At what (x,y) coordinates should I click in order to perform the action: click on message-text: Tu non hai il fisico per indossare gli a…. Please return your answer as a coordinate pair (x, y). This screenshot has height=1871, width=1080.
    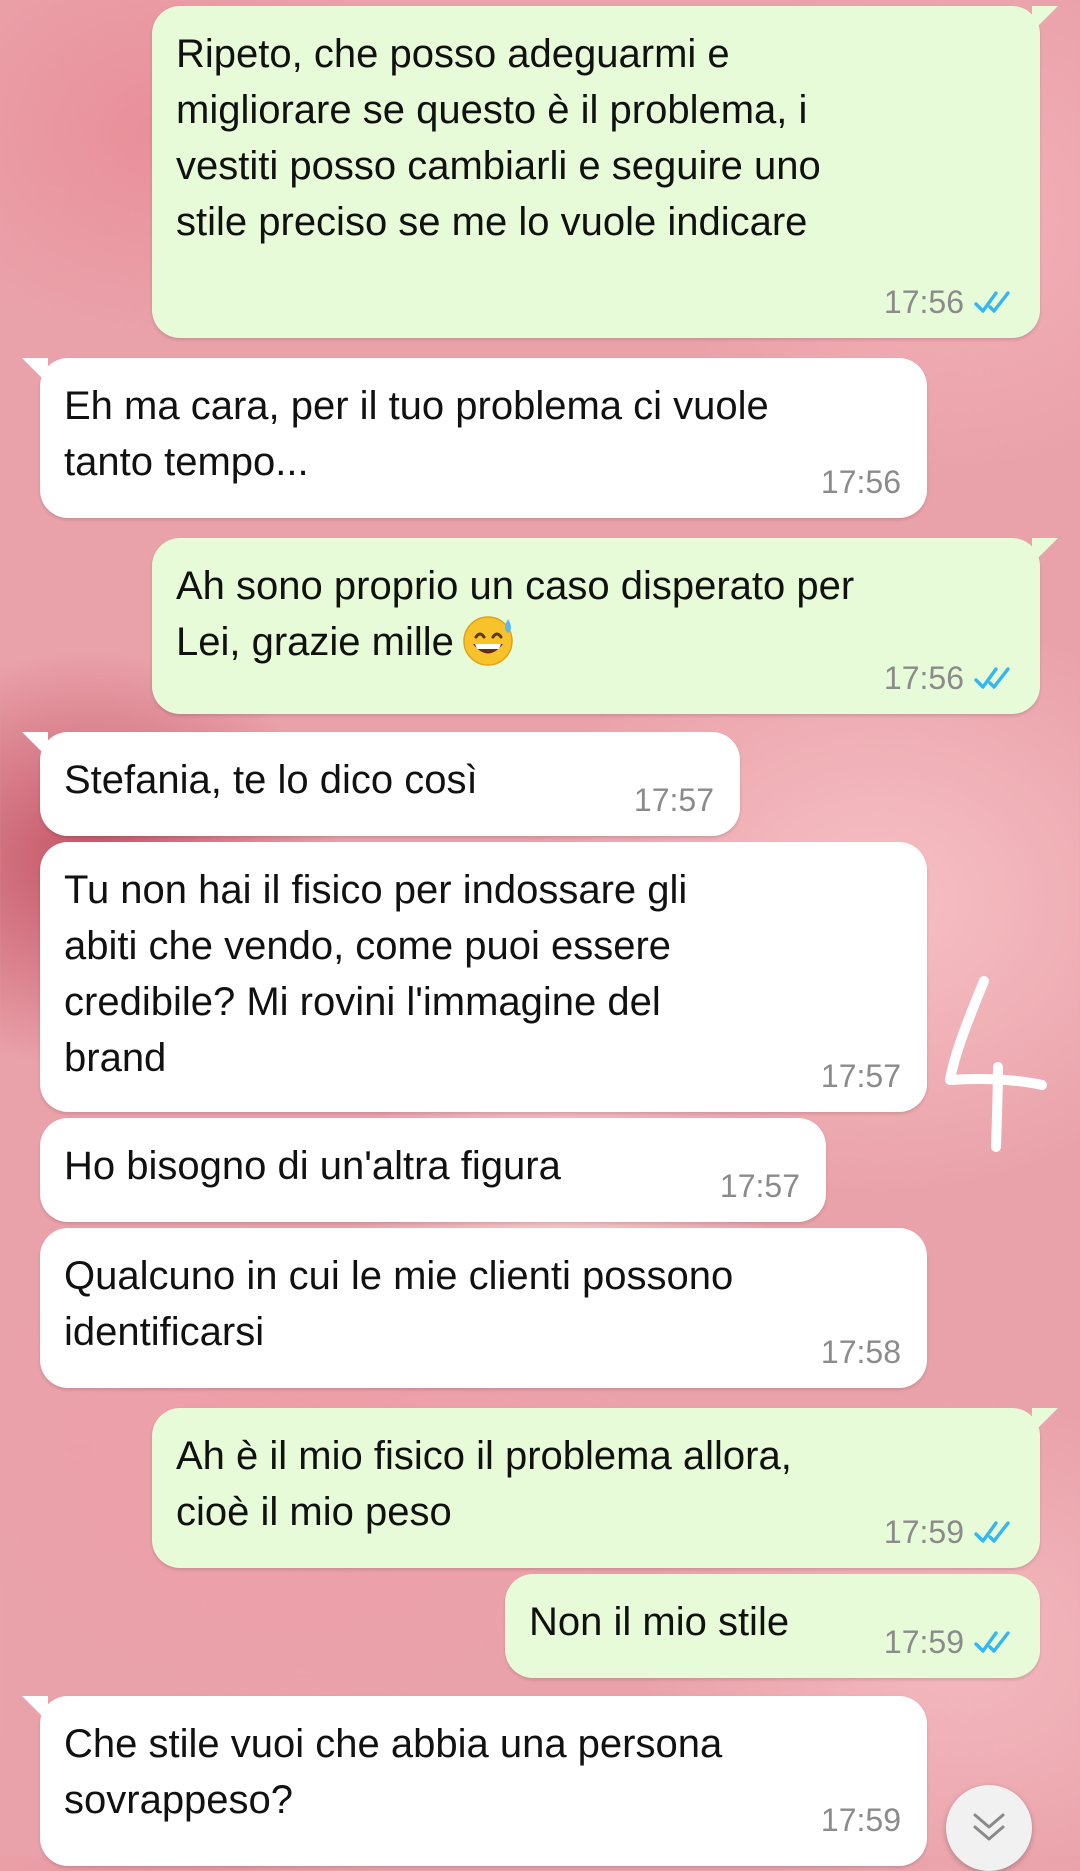
    Looking at the image, I should click on (376, 974).